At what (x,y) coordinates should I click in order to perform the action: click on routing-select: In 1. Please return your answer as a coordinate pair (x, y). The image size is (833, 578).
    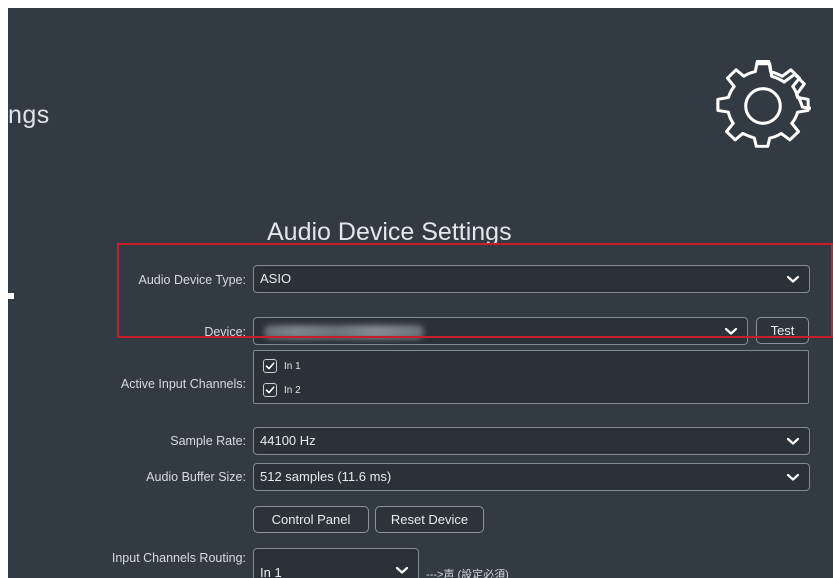
    Looking at the image, I should click on (336, 563).